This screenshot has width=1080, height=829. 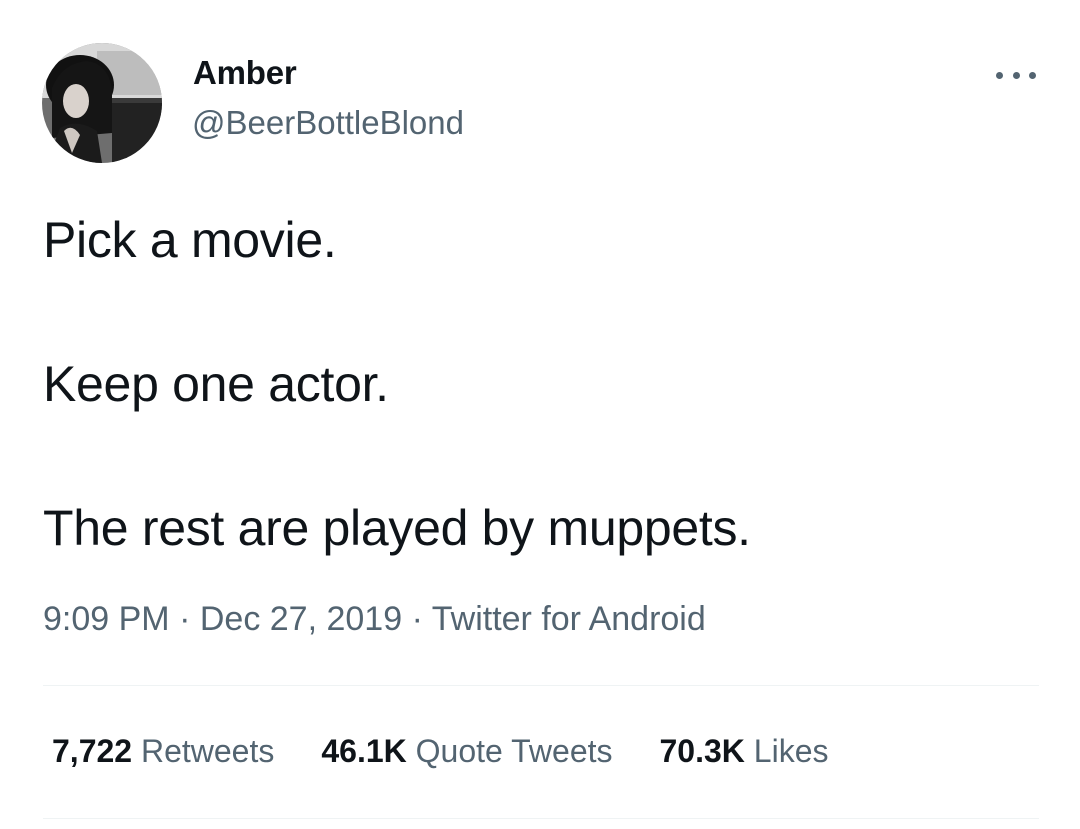 What do you see at coordinates (514, 751) in the screenshot?
I see `quote-tweets-label: Quote Tweets` at bounding box center [514, 751].